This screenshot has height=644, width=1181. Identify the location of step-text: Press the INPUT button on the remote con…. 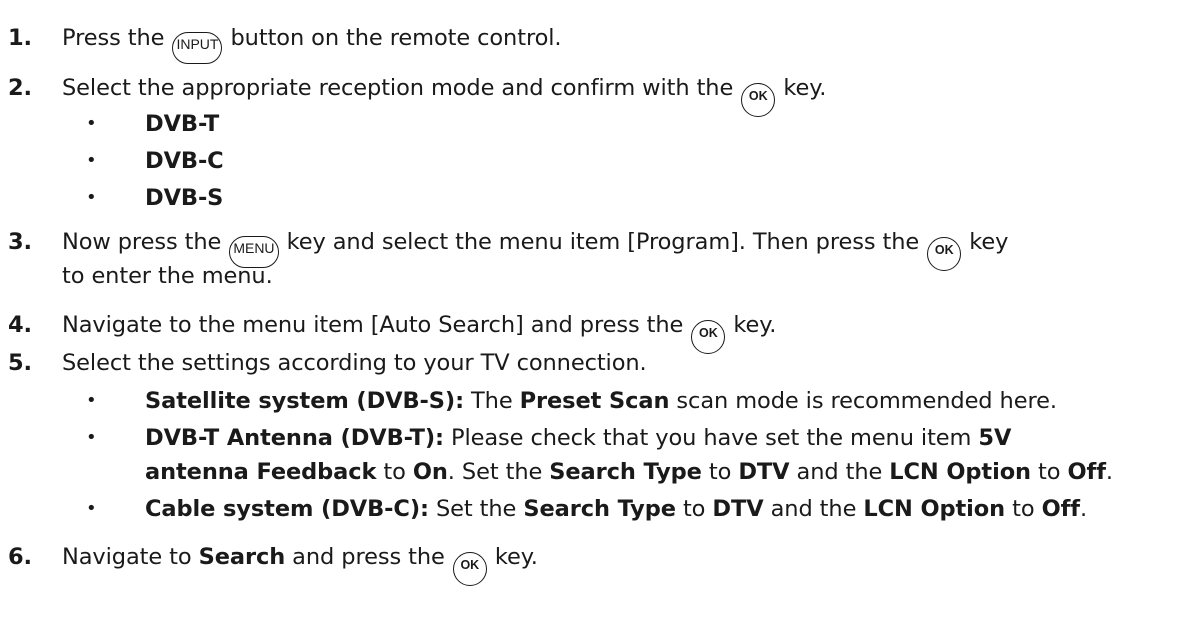
(312, 43).